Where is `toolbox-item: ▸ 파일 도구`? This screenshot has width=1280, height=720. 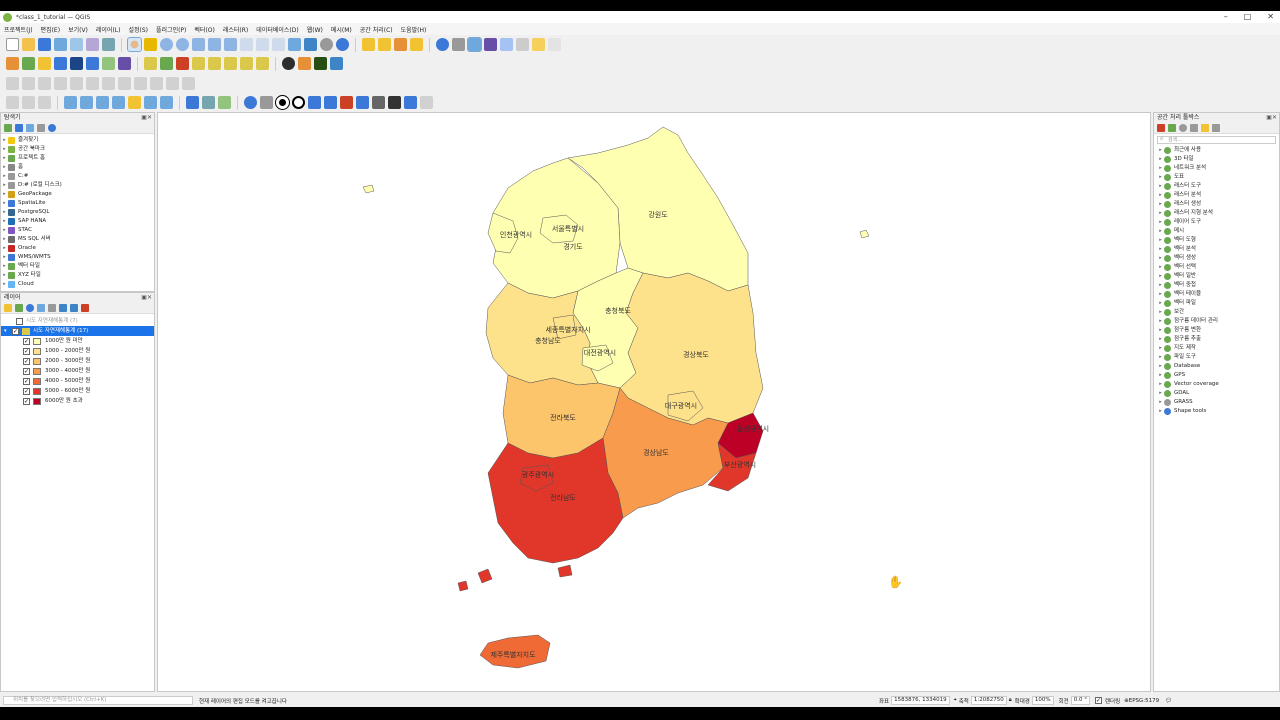
toolbox-item: ▸ 파일 도구 is located at coordinates (1216, 357).